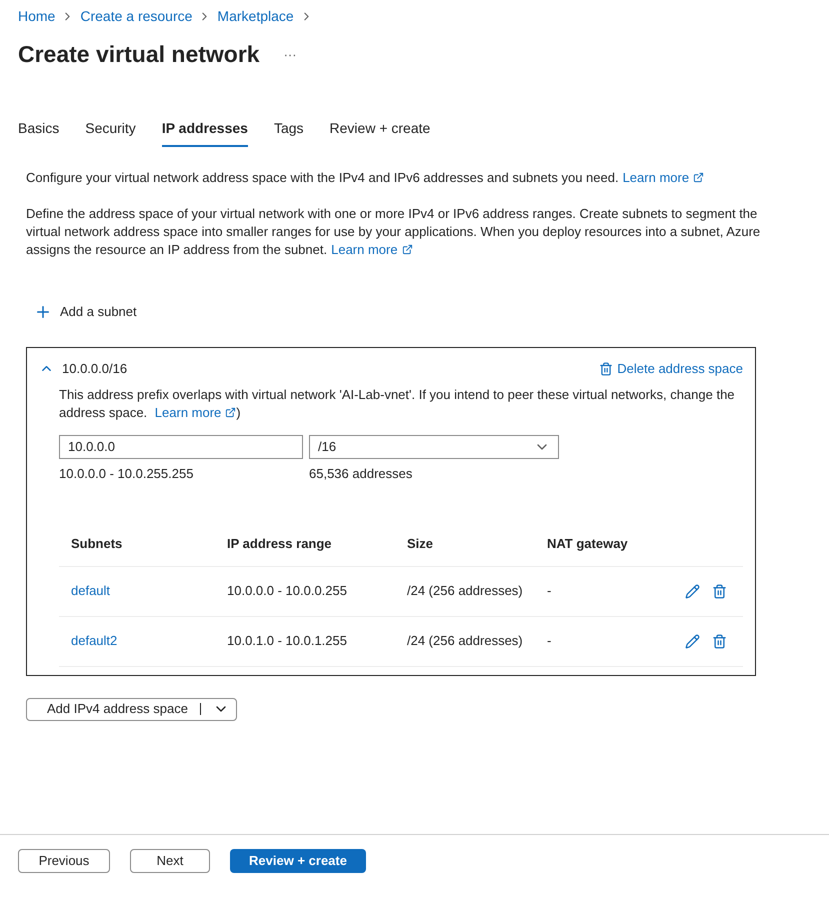  I want to click on subnet-link: default2, so click(94, 640).